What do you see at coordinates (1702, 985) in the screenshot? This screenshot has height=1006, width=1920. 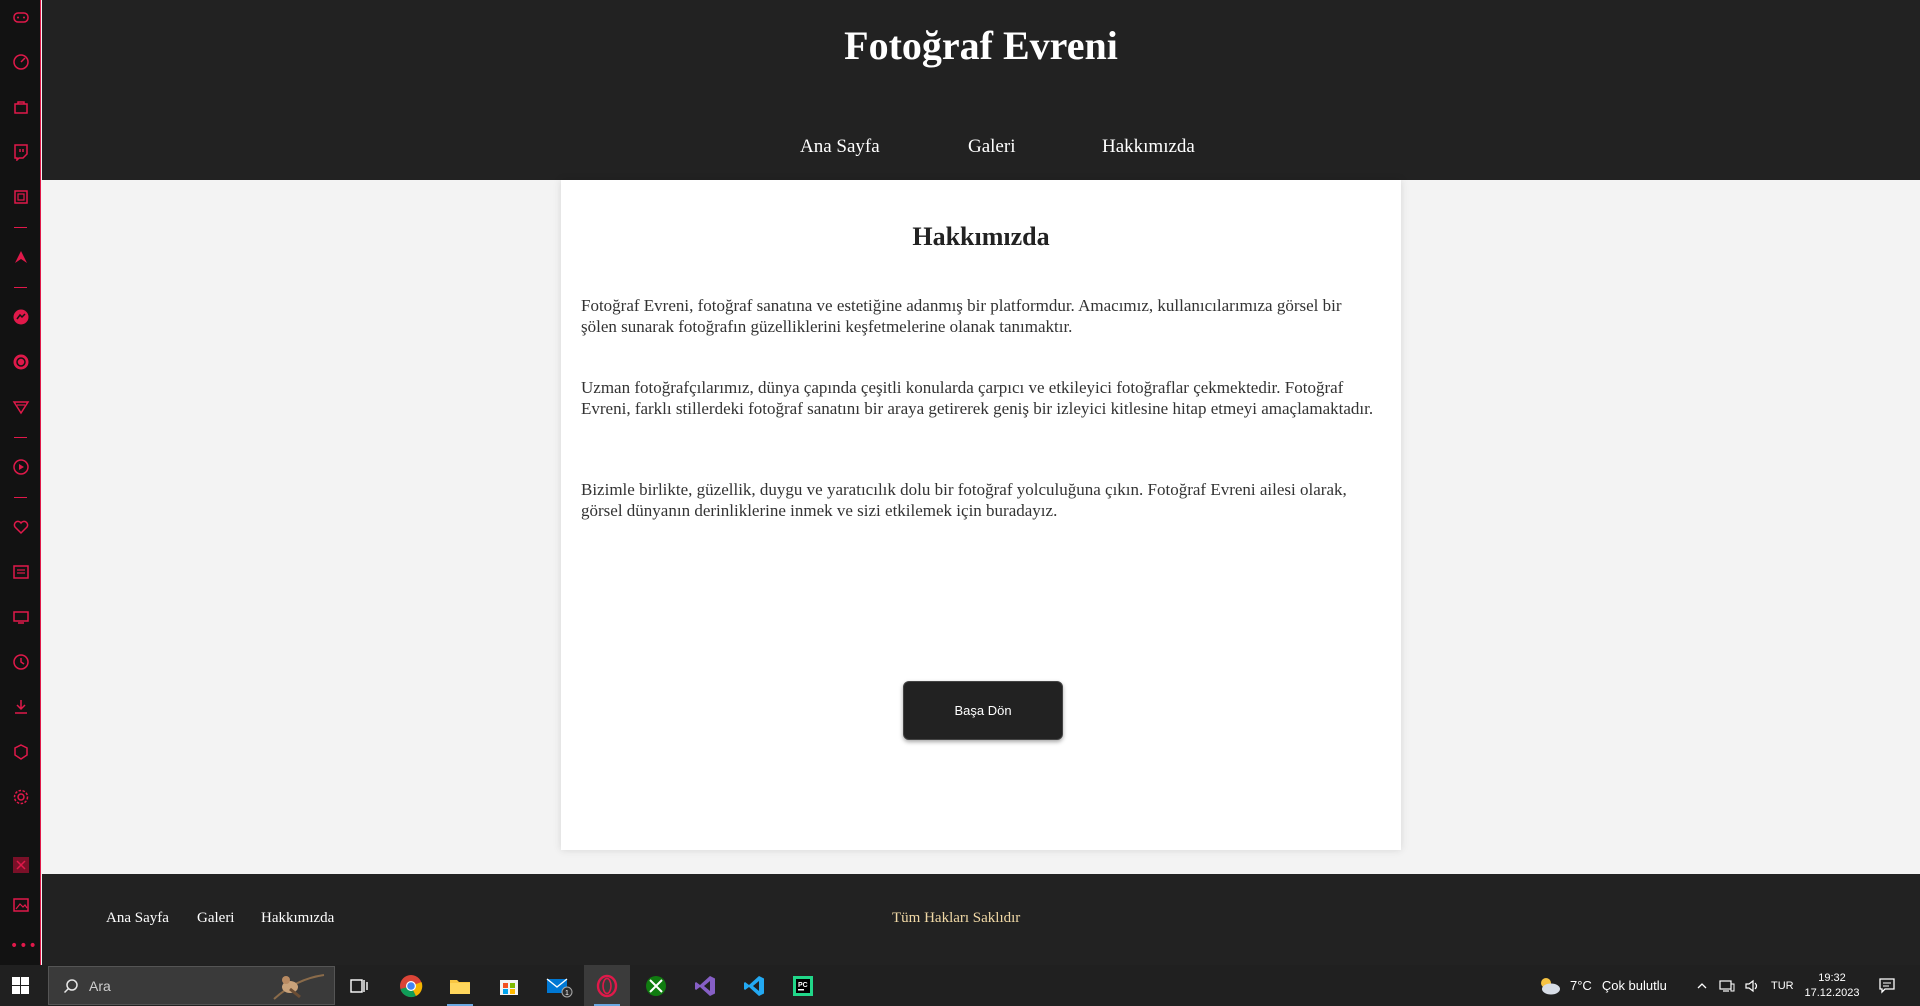 I see `show-hidden-icons-chevron-icon` at bounding box center [1702, 985].